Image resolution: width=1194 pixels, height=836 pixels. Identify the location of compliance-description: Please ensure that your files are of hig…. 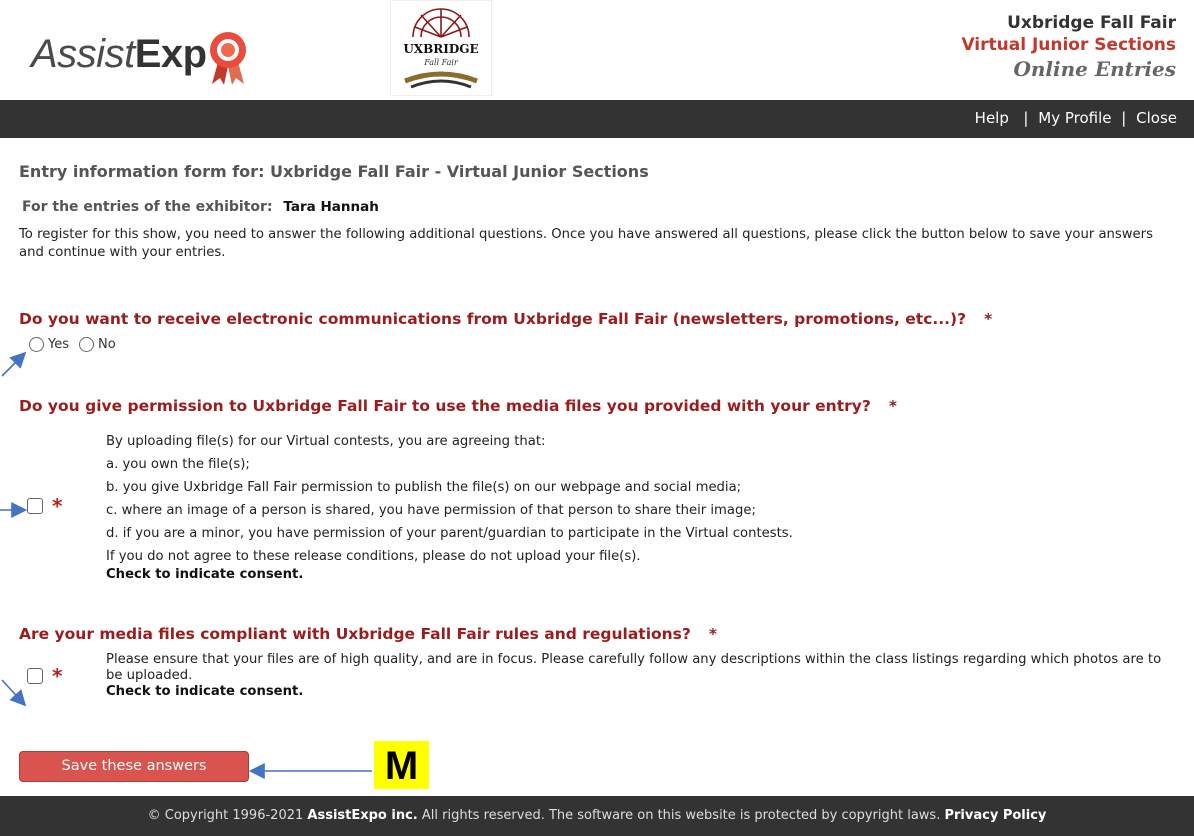
(634, 667).